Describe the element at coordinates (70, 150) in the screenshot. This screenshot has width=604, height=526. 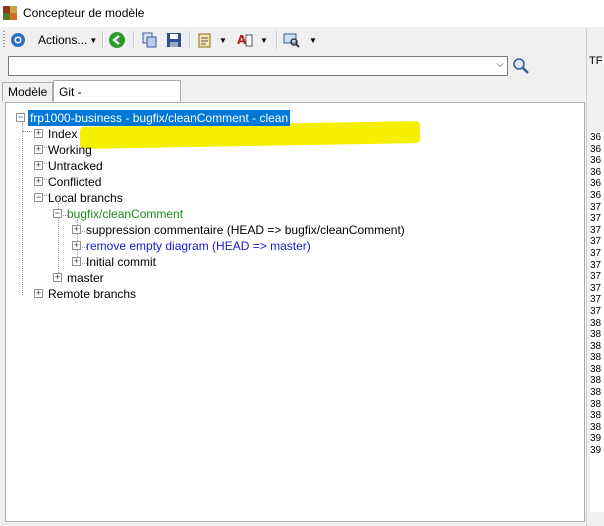
I see `tree-node-label: Working` at that location.